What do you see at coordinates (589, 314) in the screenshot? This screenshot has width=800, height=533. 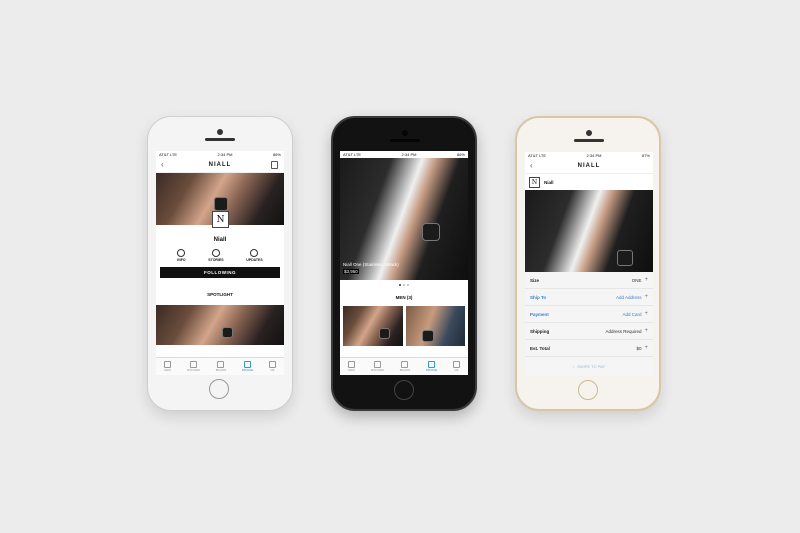 I see `payment-row: Payment Add Card +` at bounding box center [589, 314].